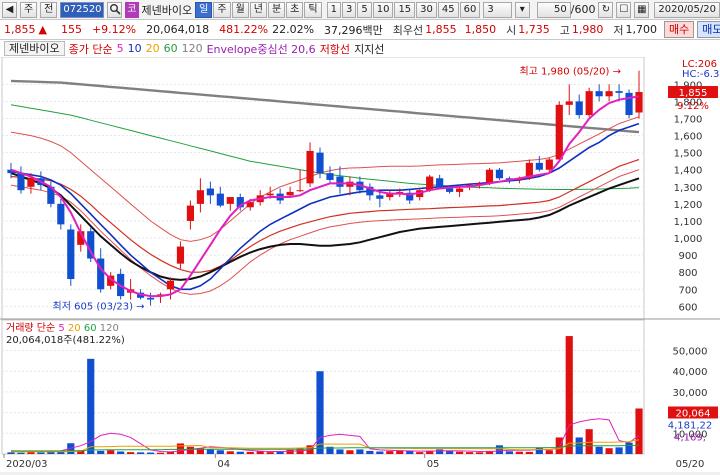  Describe the element at coordinates (91, 49) in the screenshot. I see `ma-label: 종가 단순` at that location.